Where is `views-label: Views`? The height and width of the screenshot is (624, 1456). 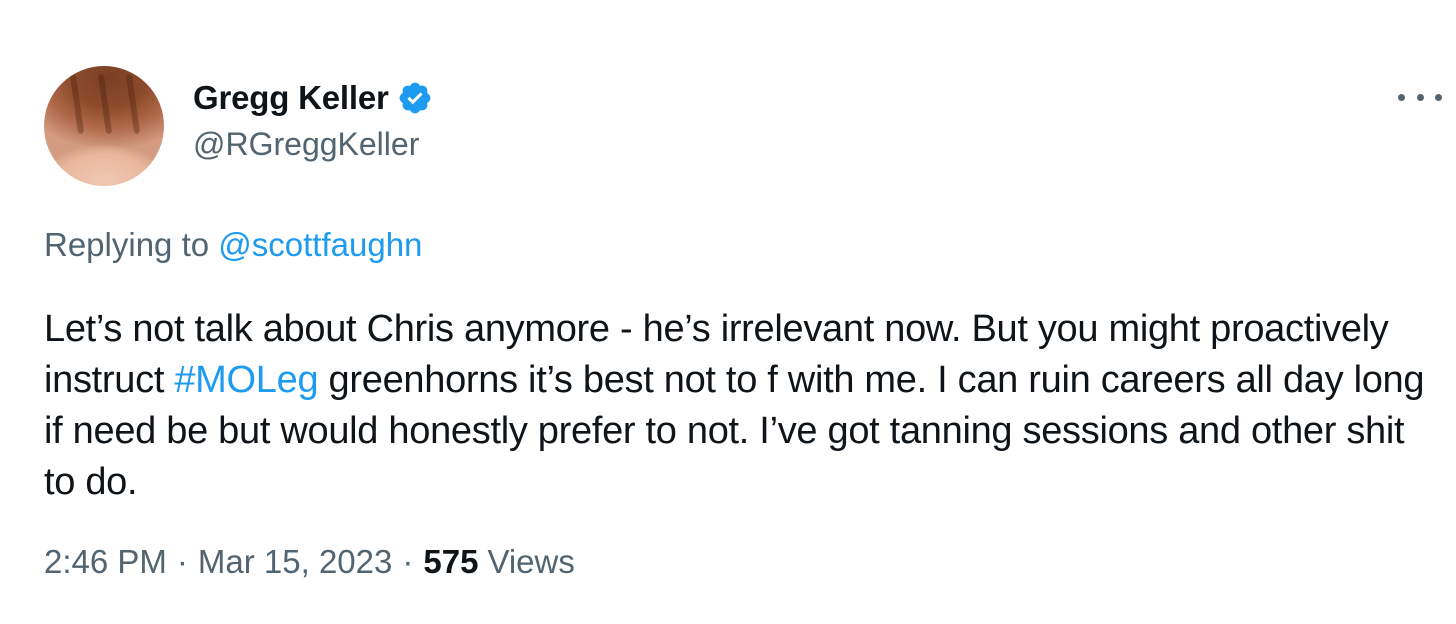
views-label: Views is located at coordinates (531, 561).